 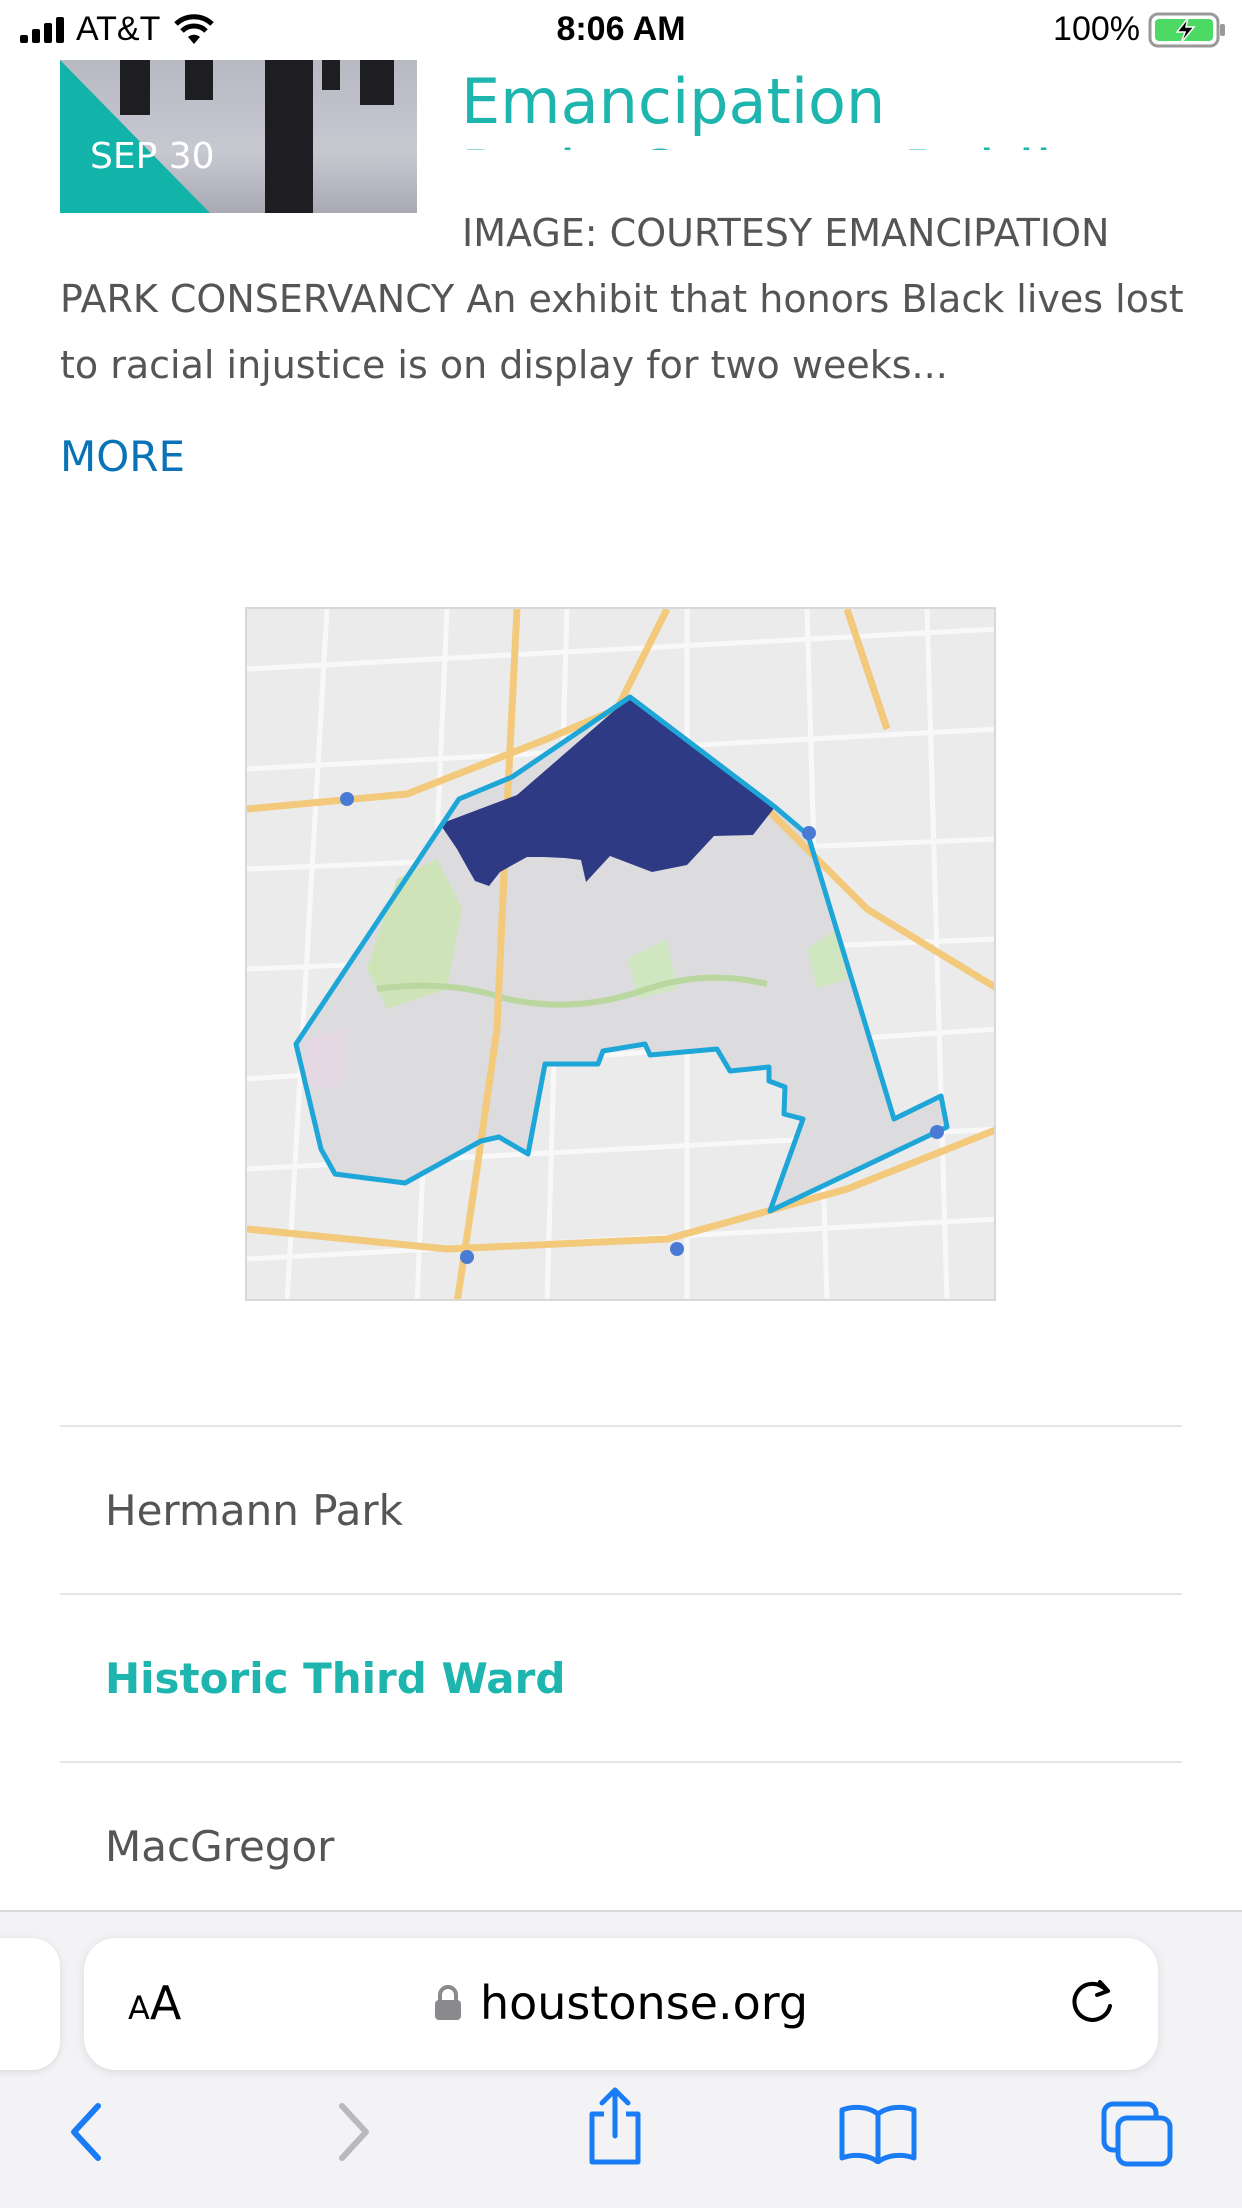 What do you see at coordinates (644, 2003) in the screenshot?
I see `url-text: houstonse.org` at bounding box center [644, 2003].